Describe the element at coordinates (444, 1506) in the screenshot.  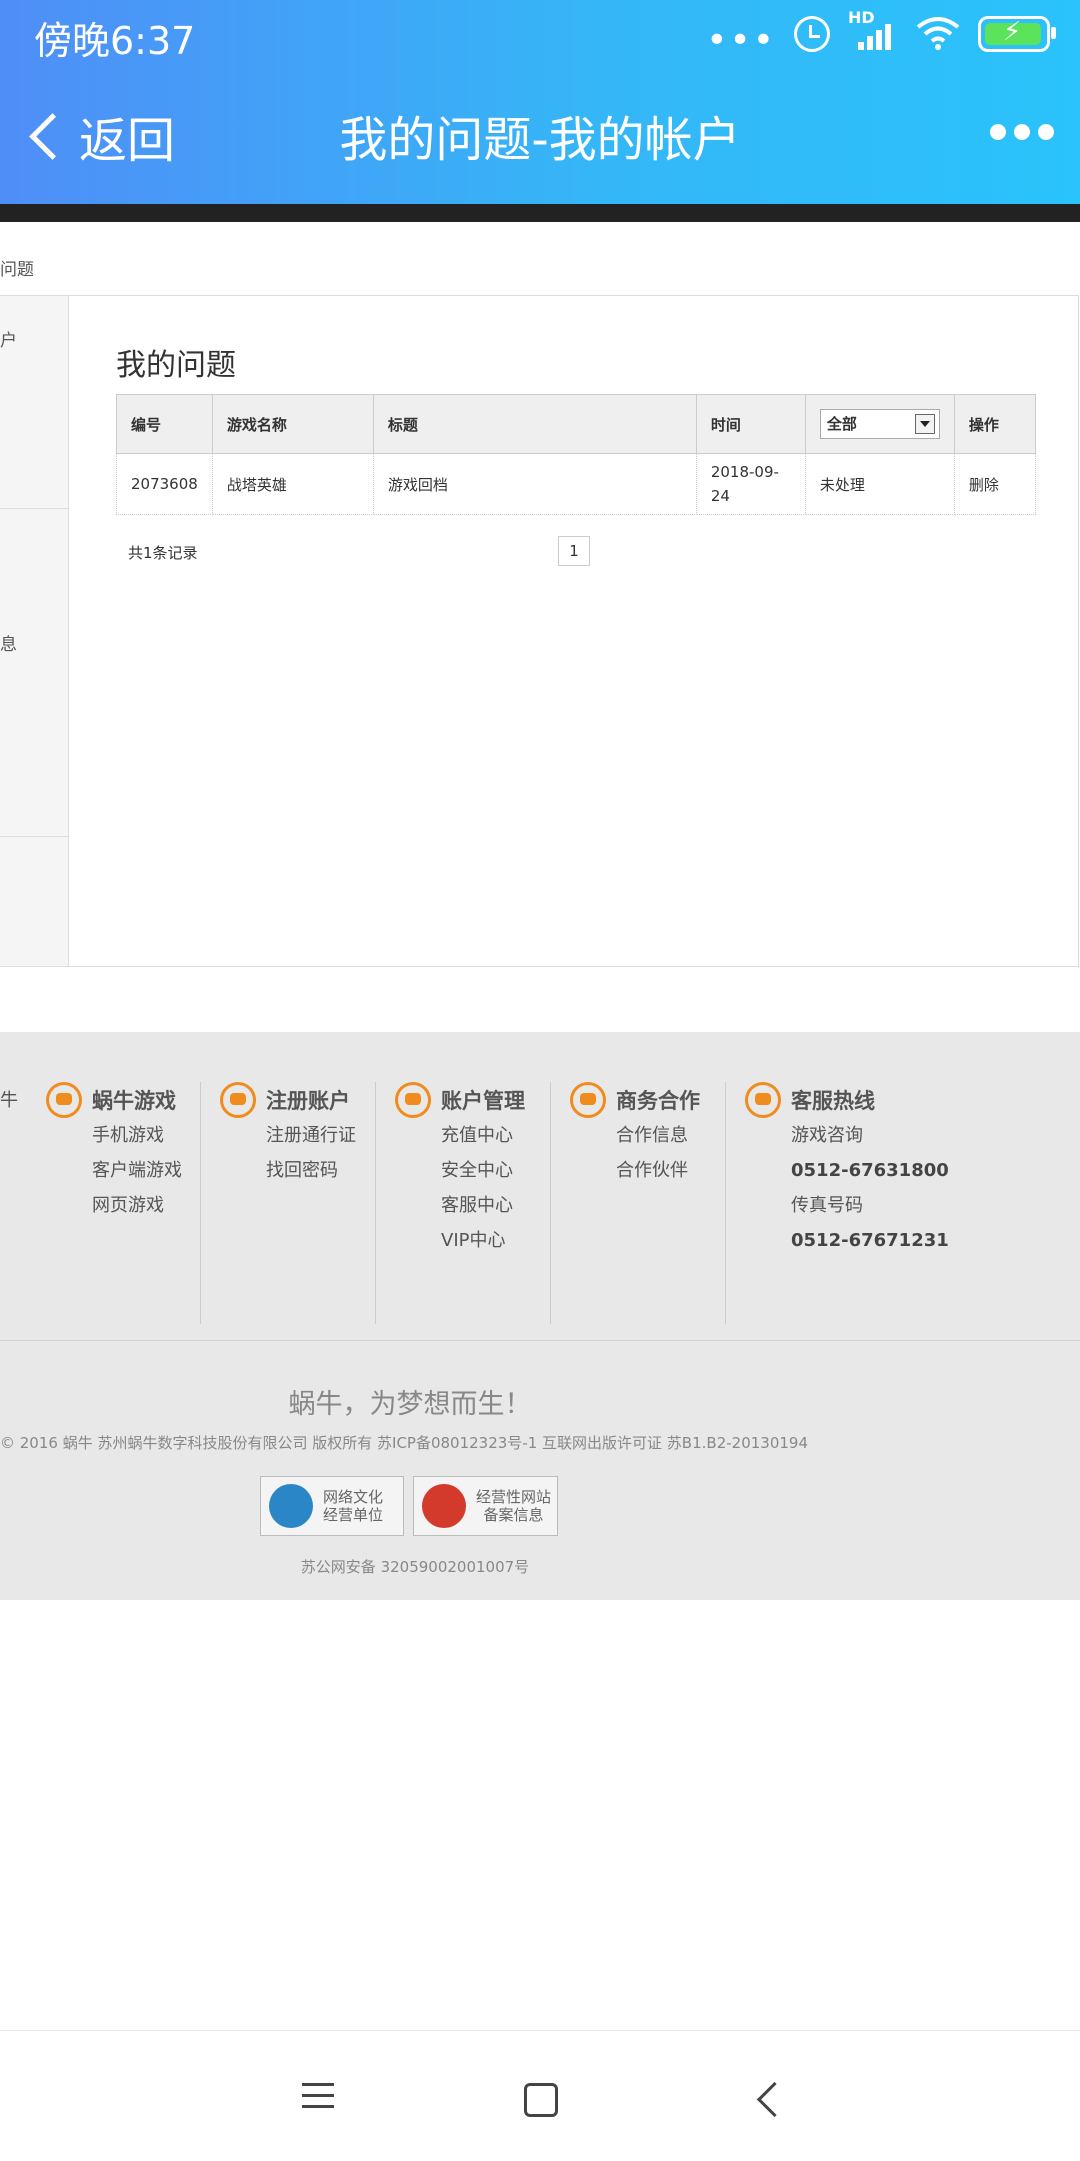
I see `police-badge-icon` at that location.